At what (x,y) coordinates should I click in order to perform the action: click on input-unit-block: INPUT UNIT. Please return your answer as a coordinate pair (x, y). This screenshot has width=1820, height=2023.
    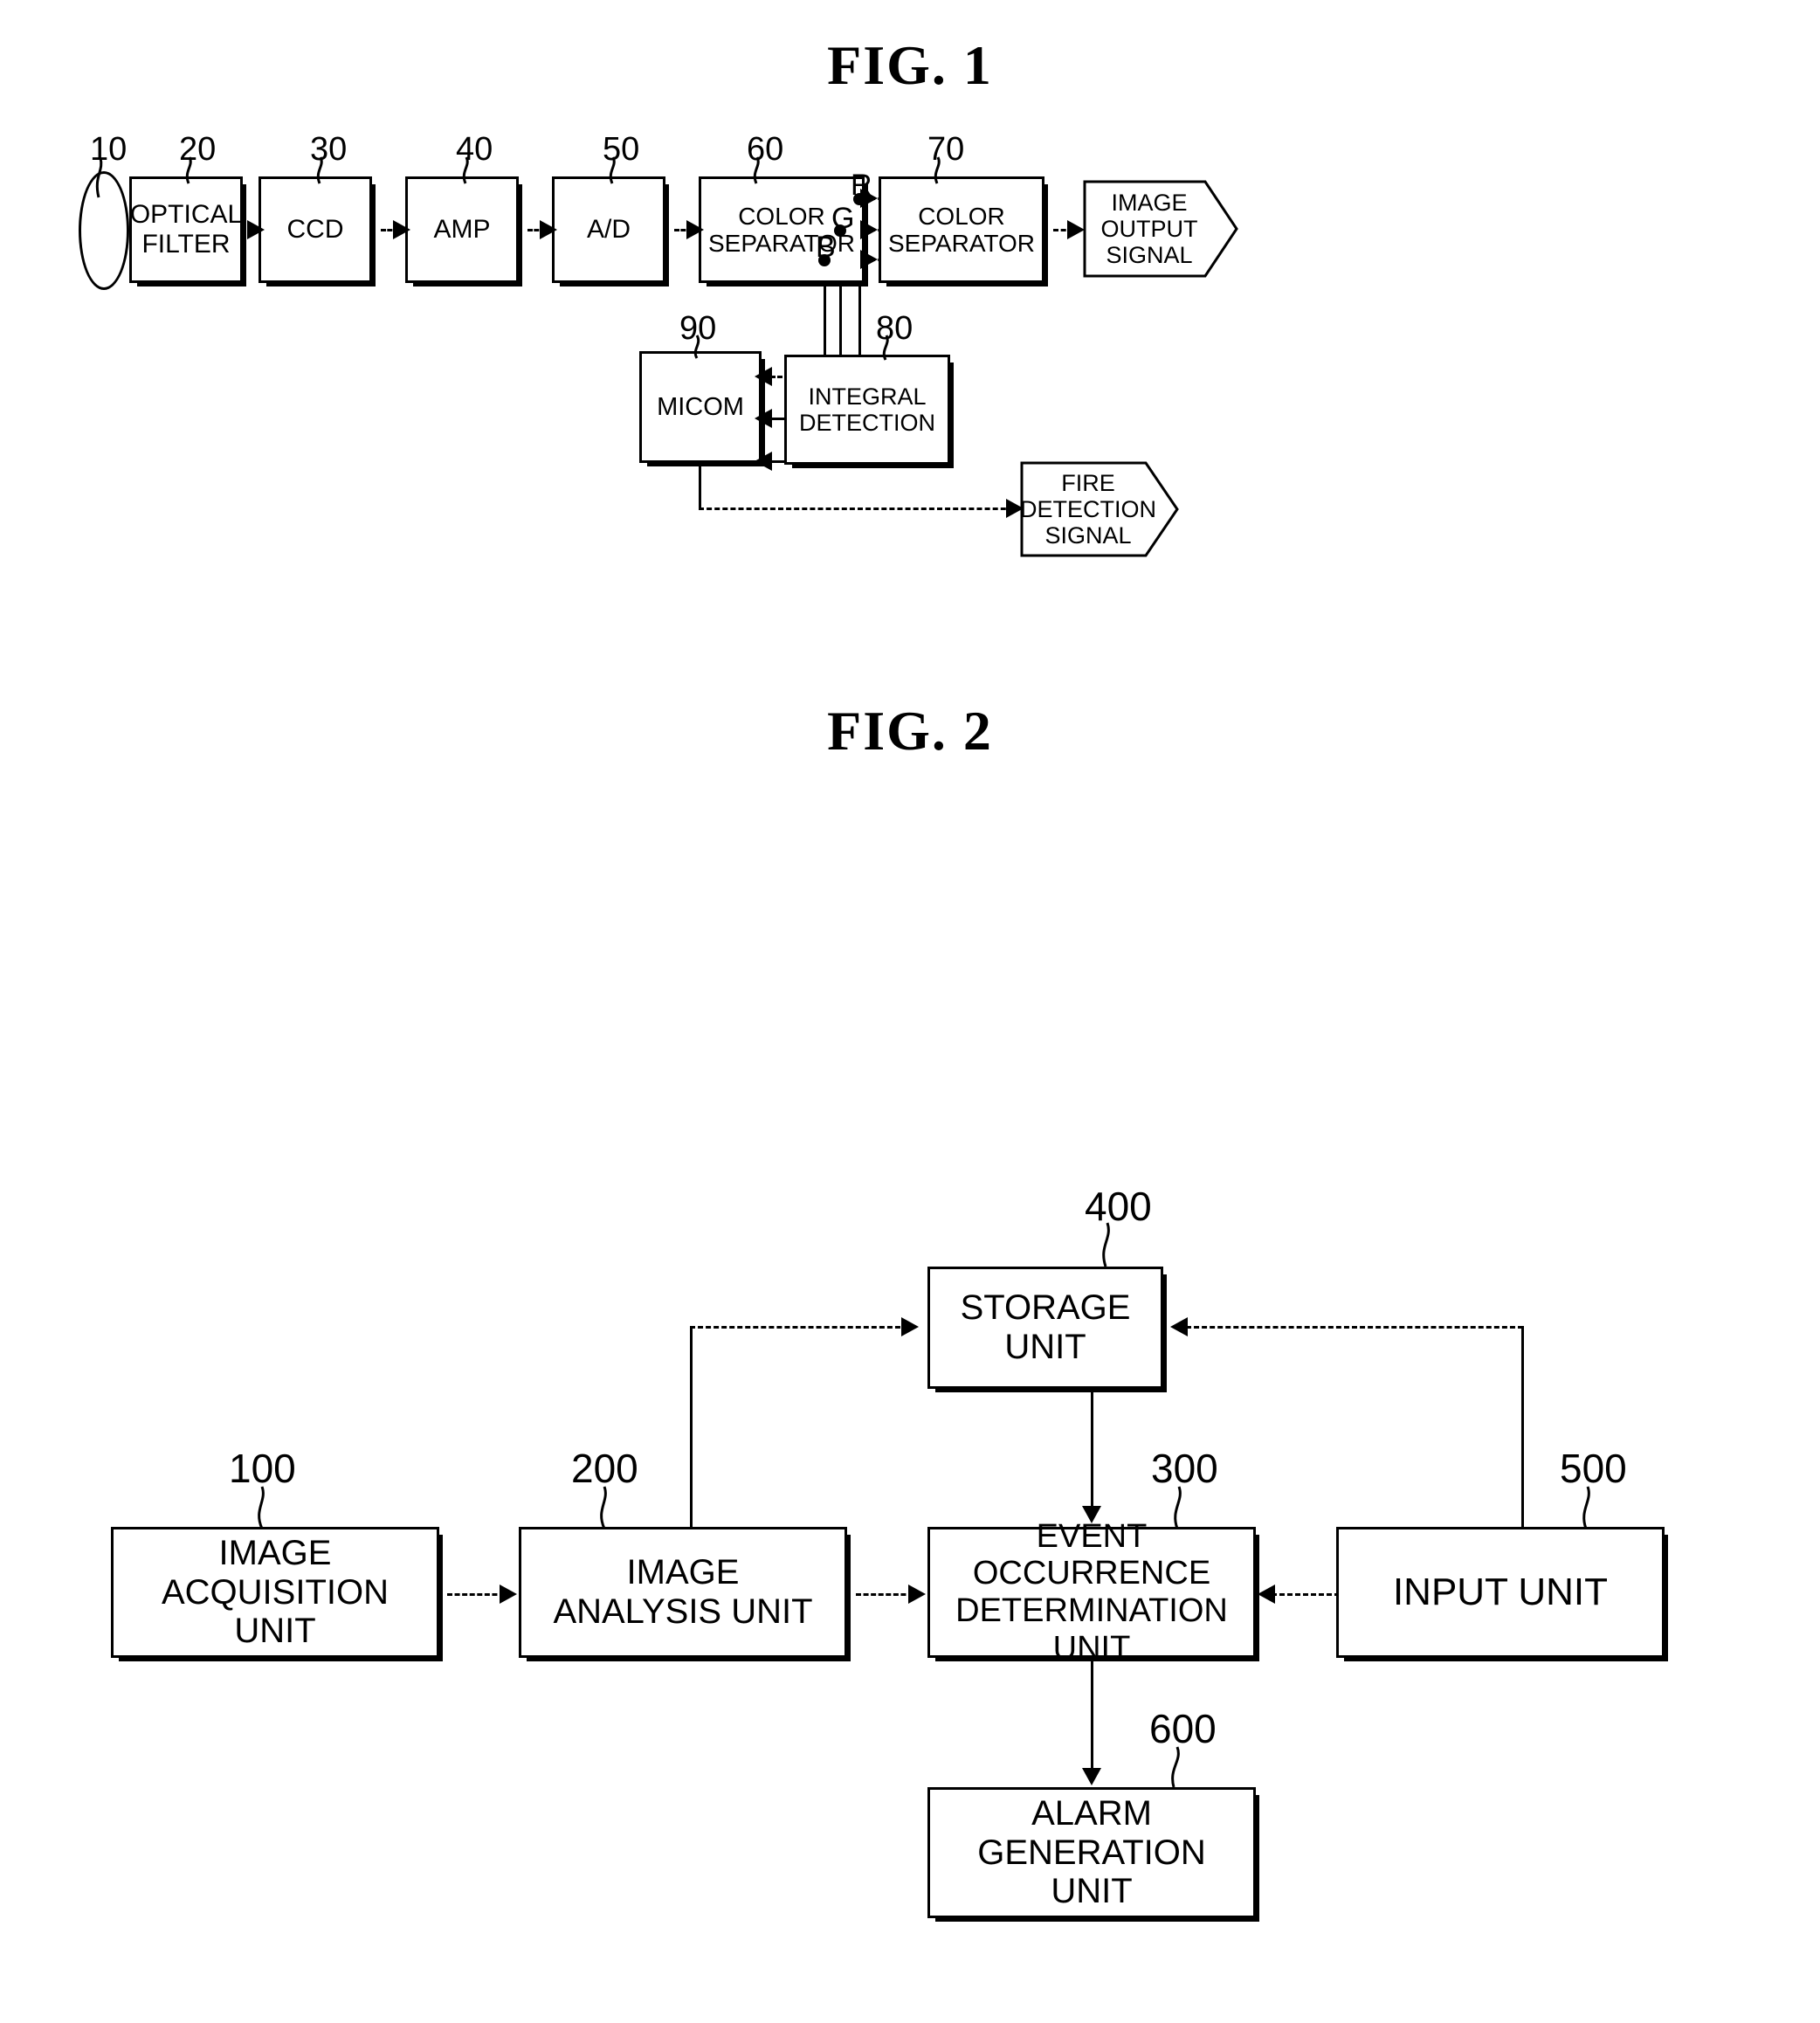
    Looking at the image, I should click on (1502, 1594).